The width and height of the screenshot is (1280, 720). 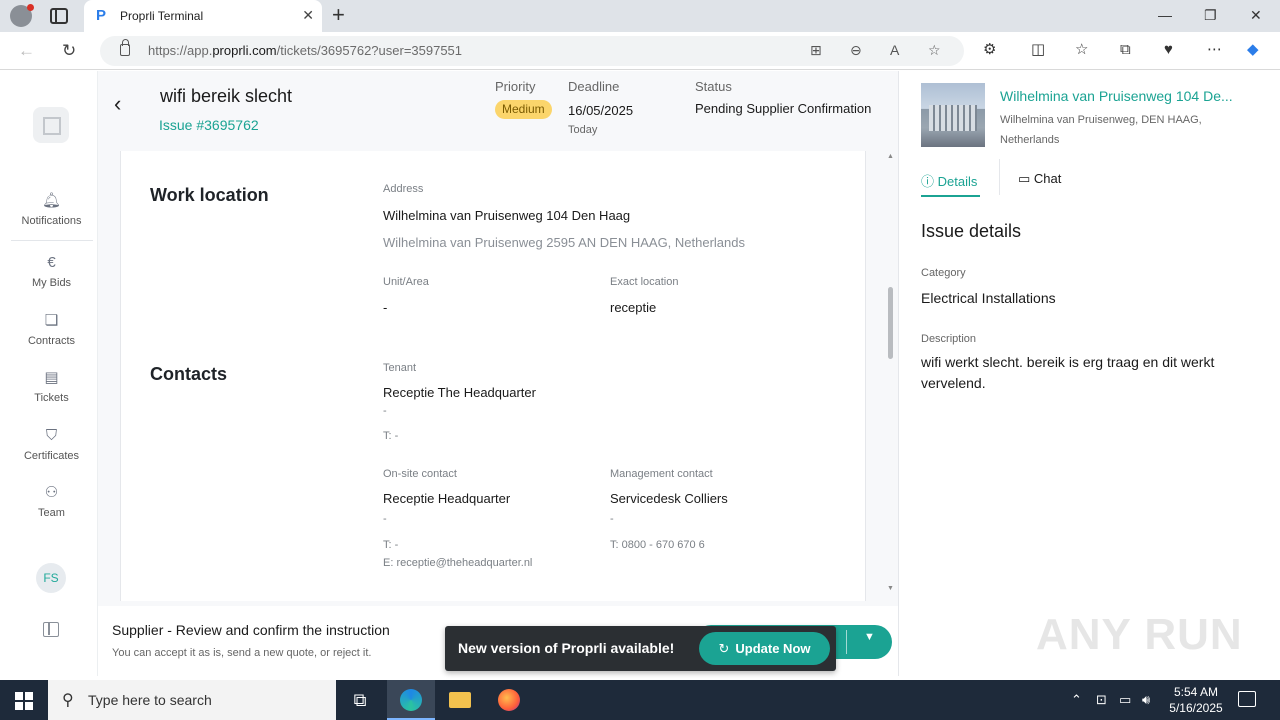 I want to click on browser-essentials-icon: ♥, so click(x=1168, y=50).